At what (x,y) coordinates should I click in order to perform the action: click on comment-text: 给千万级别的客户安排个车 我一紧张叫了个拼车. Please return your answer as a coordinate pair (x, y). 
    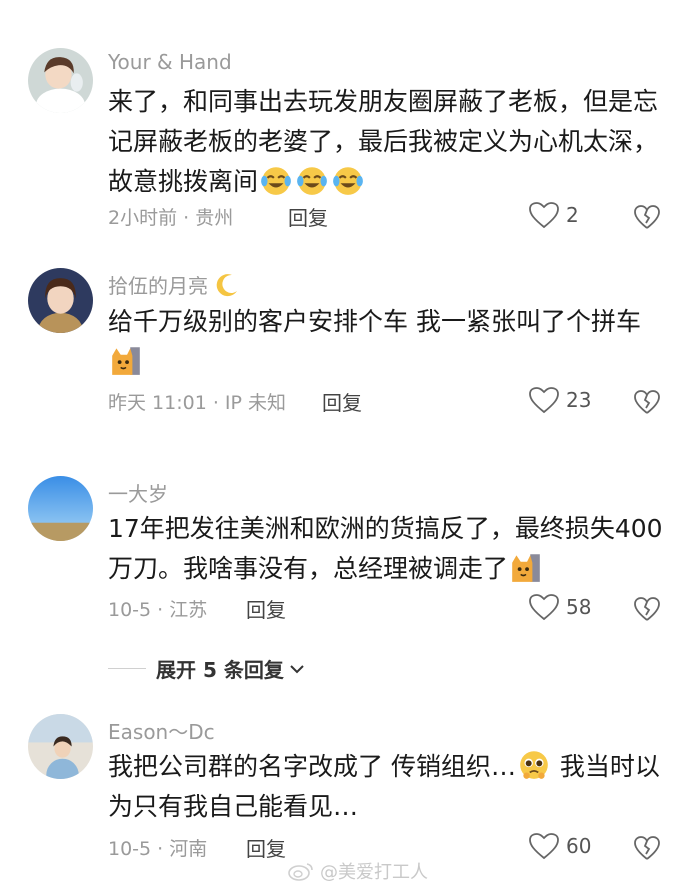
    Looking at the image, I should click on (388, 342).